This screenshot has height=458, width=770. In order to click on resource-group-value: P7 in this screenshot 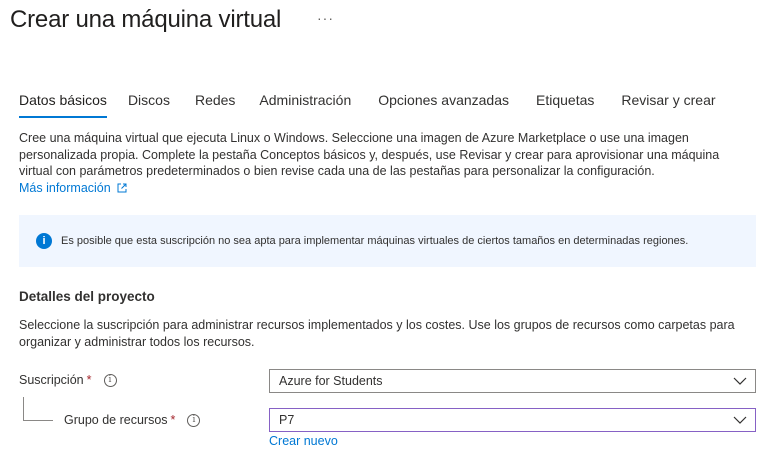, I will do `click(287, 420)`.